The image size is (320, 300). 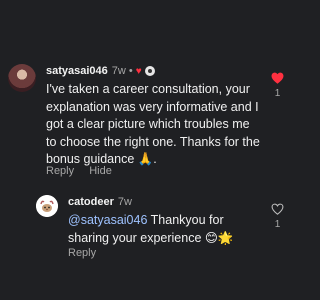 I want to click on reply-button: Reply, so click(x=60, y=171).